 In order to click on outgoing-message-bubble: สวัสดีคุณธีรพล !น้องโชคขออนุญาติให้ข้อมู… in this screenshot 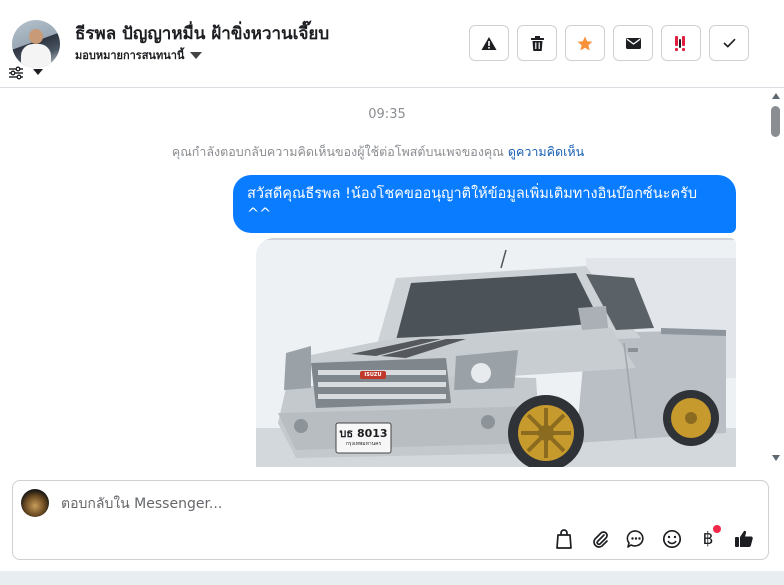, I will do `click(484, 204)`.